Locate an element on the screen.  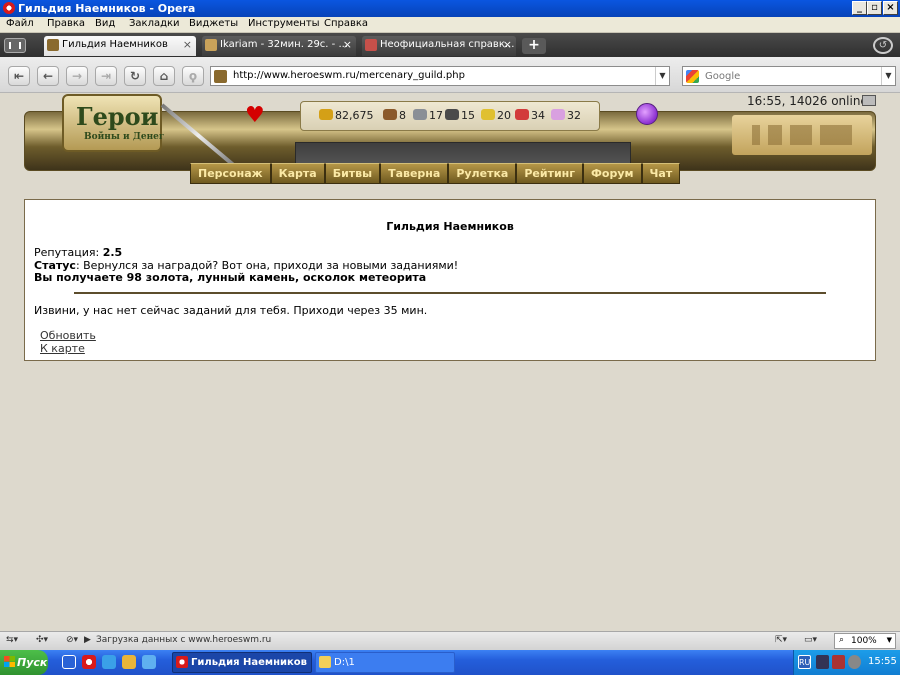
rewind-button: ⇤ is located at coordinates (19, 76).